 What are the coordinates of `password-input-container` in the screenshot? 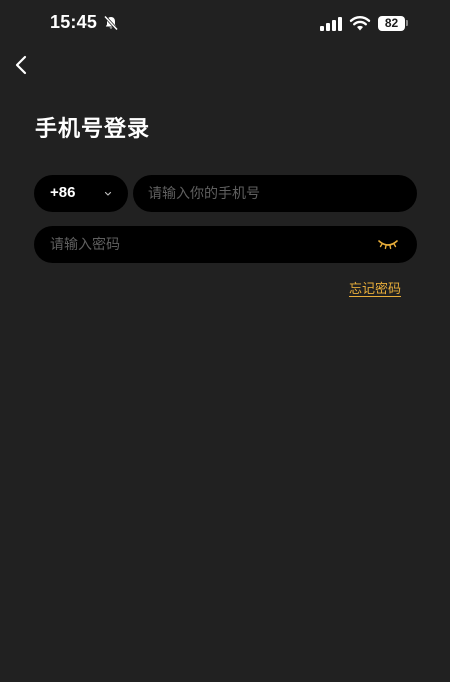 It's located at (225, 244).